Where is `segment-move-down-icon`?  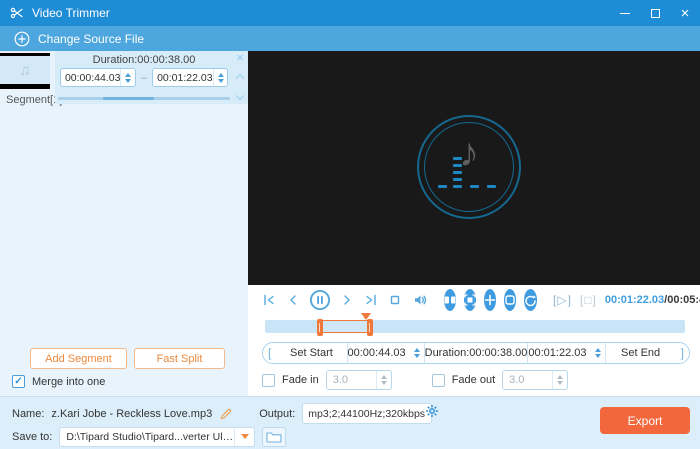
segment-move-down-icon is located at coordinates (240, 97).